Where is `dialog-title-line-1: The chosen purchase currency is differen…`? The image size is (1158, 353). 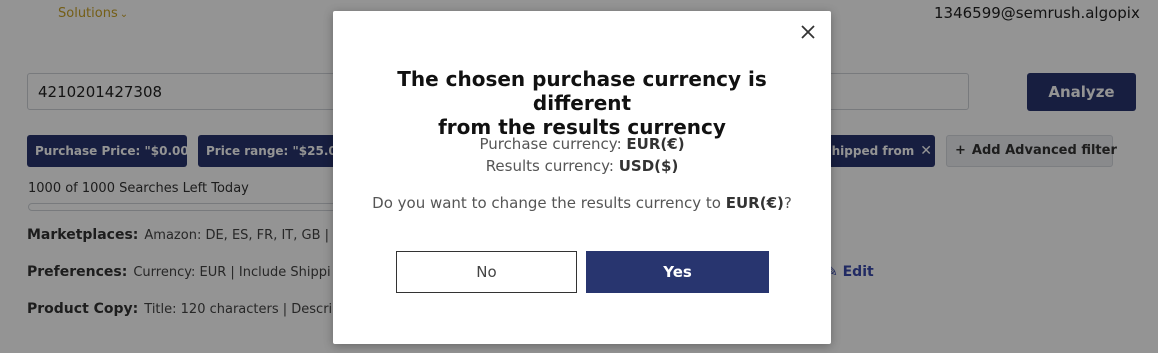 dialog-title-line-1: The chosen purchase currency is differen… is located at coordinates (582, 91).